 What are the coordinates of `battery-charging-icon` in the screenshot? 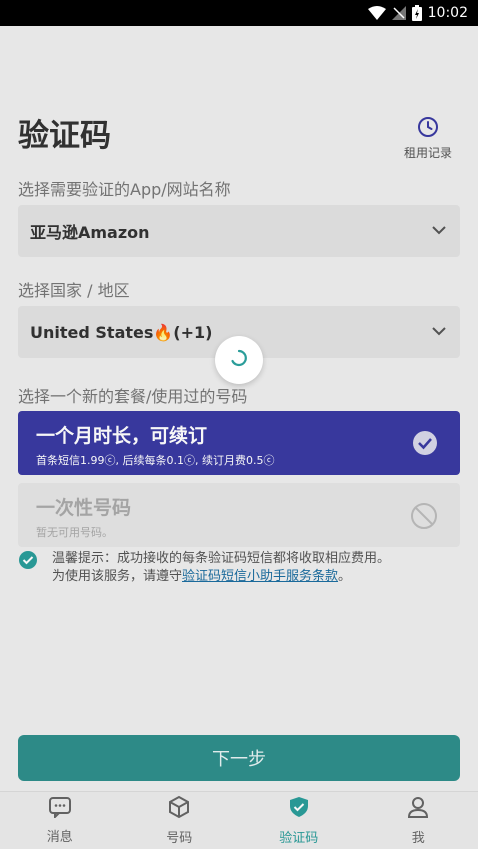 It's located at (416, 13).